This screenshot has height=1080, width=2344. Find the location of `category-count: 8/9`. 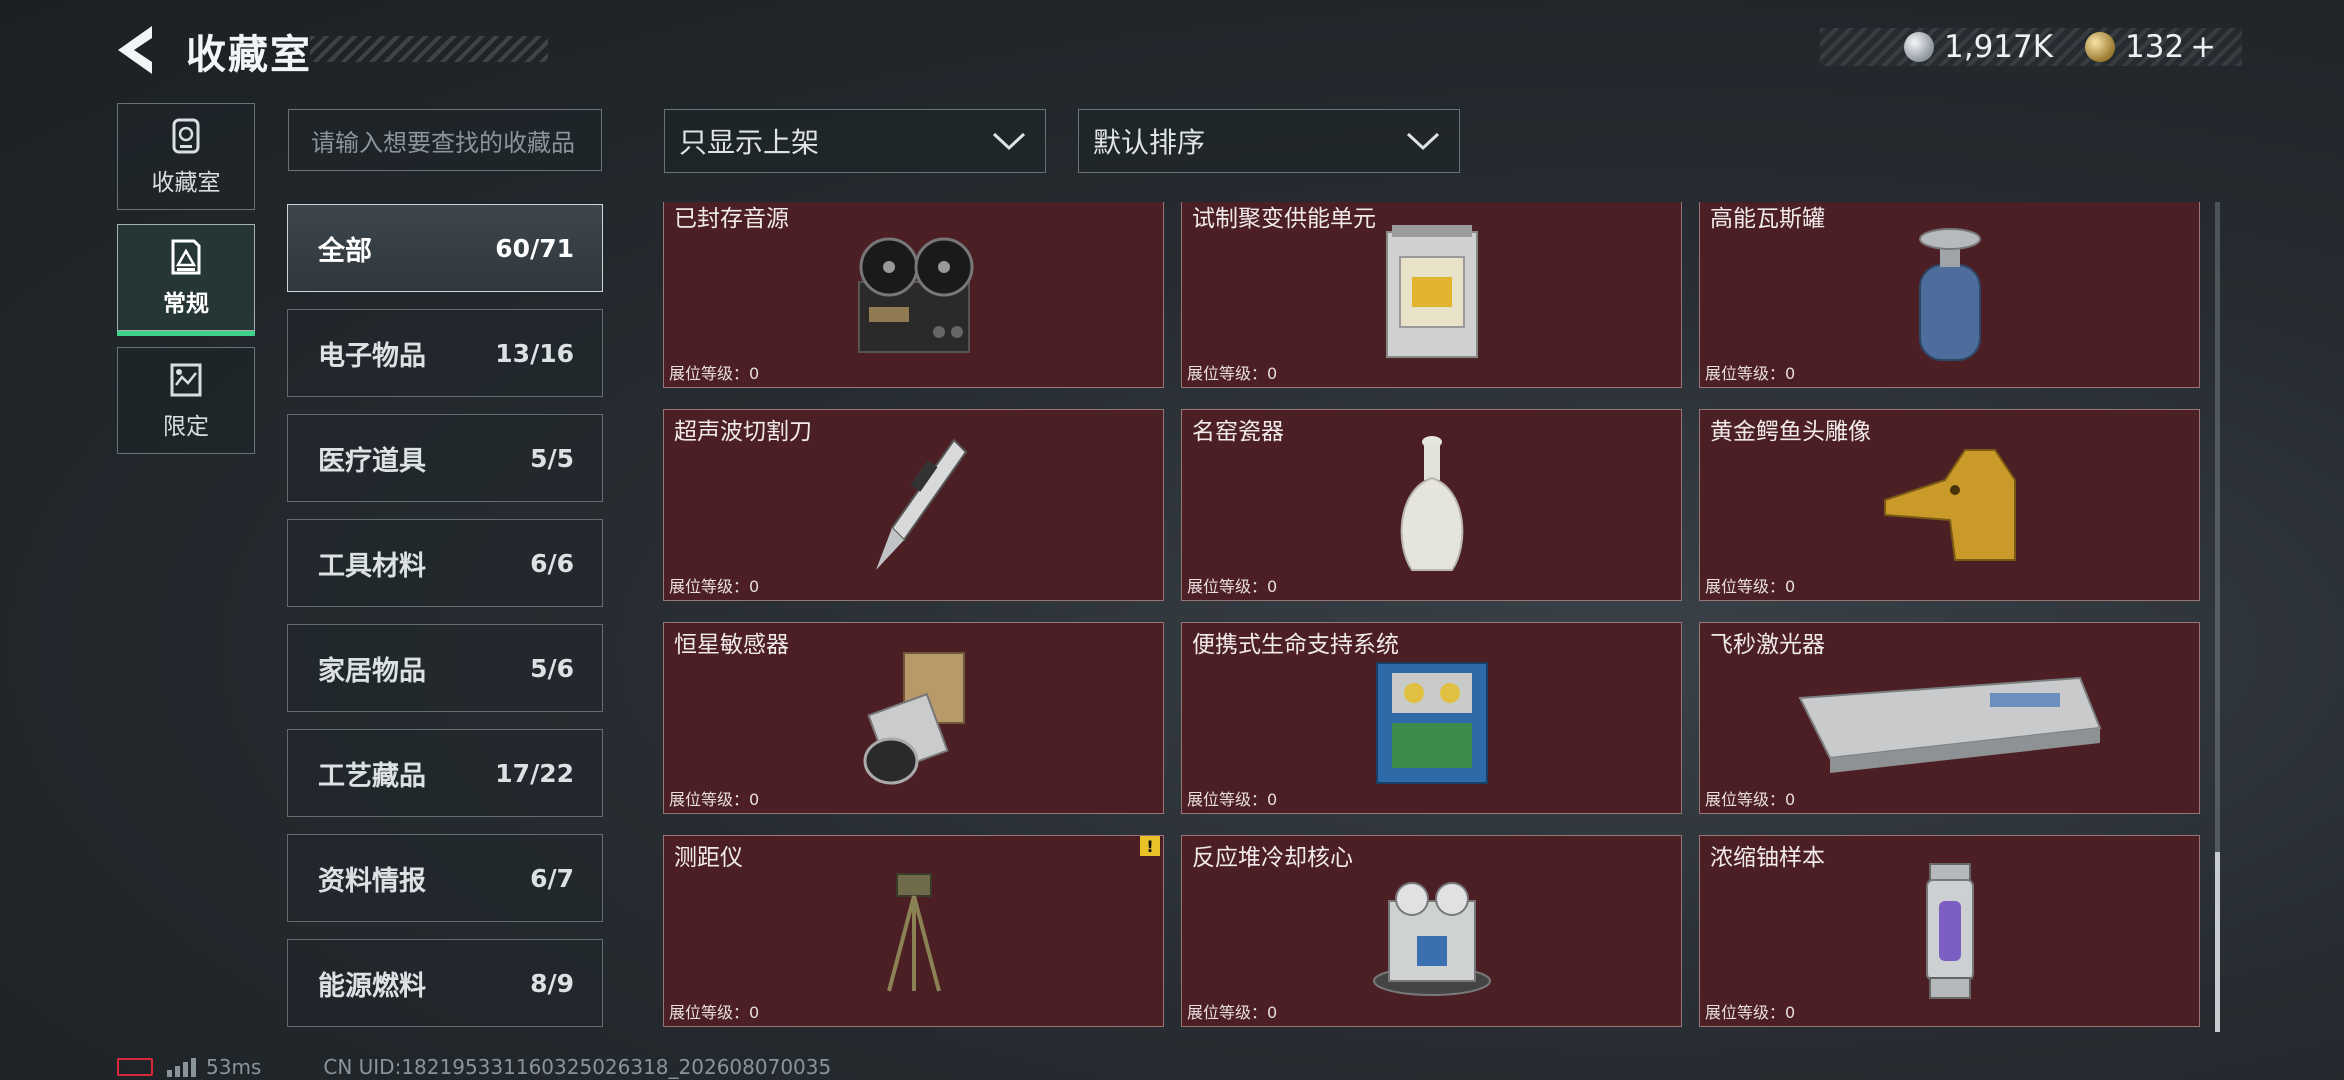

category-count: 8/9 is located at coordinates (552, 983).